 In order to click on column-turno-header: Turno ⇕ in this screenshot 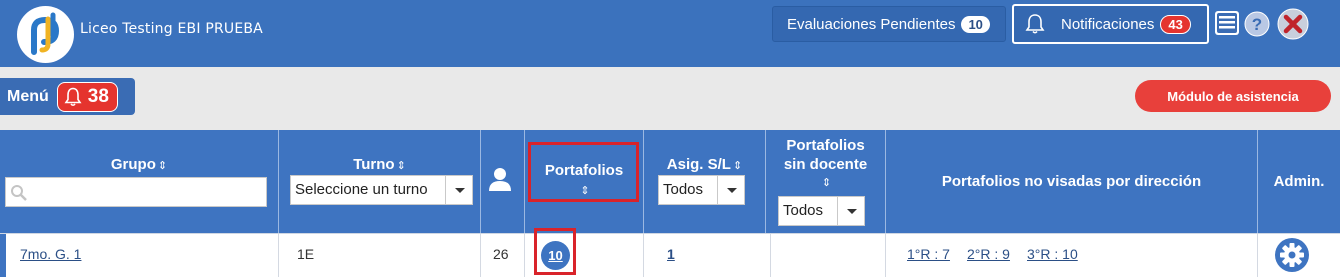, I will do `click(379, 164)`.